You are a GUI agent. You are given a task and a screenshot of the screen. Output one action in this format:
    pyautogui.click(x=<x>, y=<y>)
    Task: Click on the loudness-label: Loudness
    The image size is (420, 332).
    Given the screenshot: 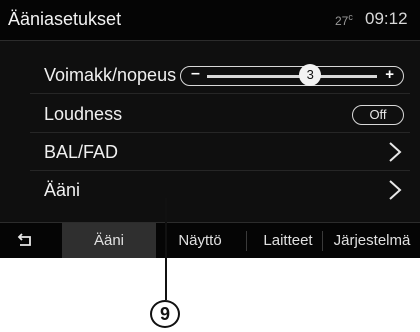 What is the action you would take?
    pyautogui.click(x=83, y=114)
    